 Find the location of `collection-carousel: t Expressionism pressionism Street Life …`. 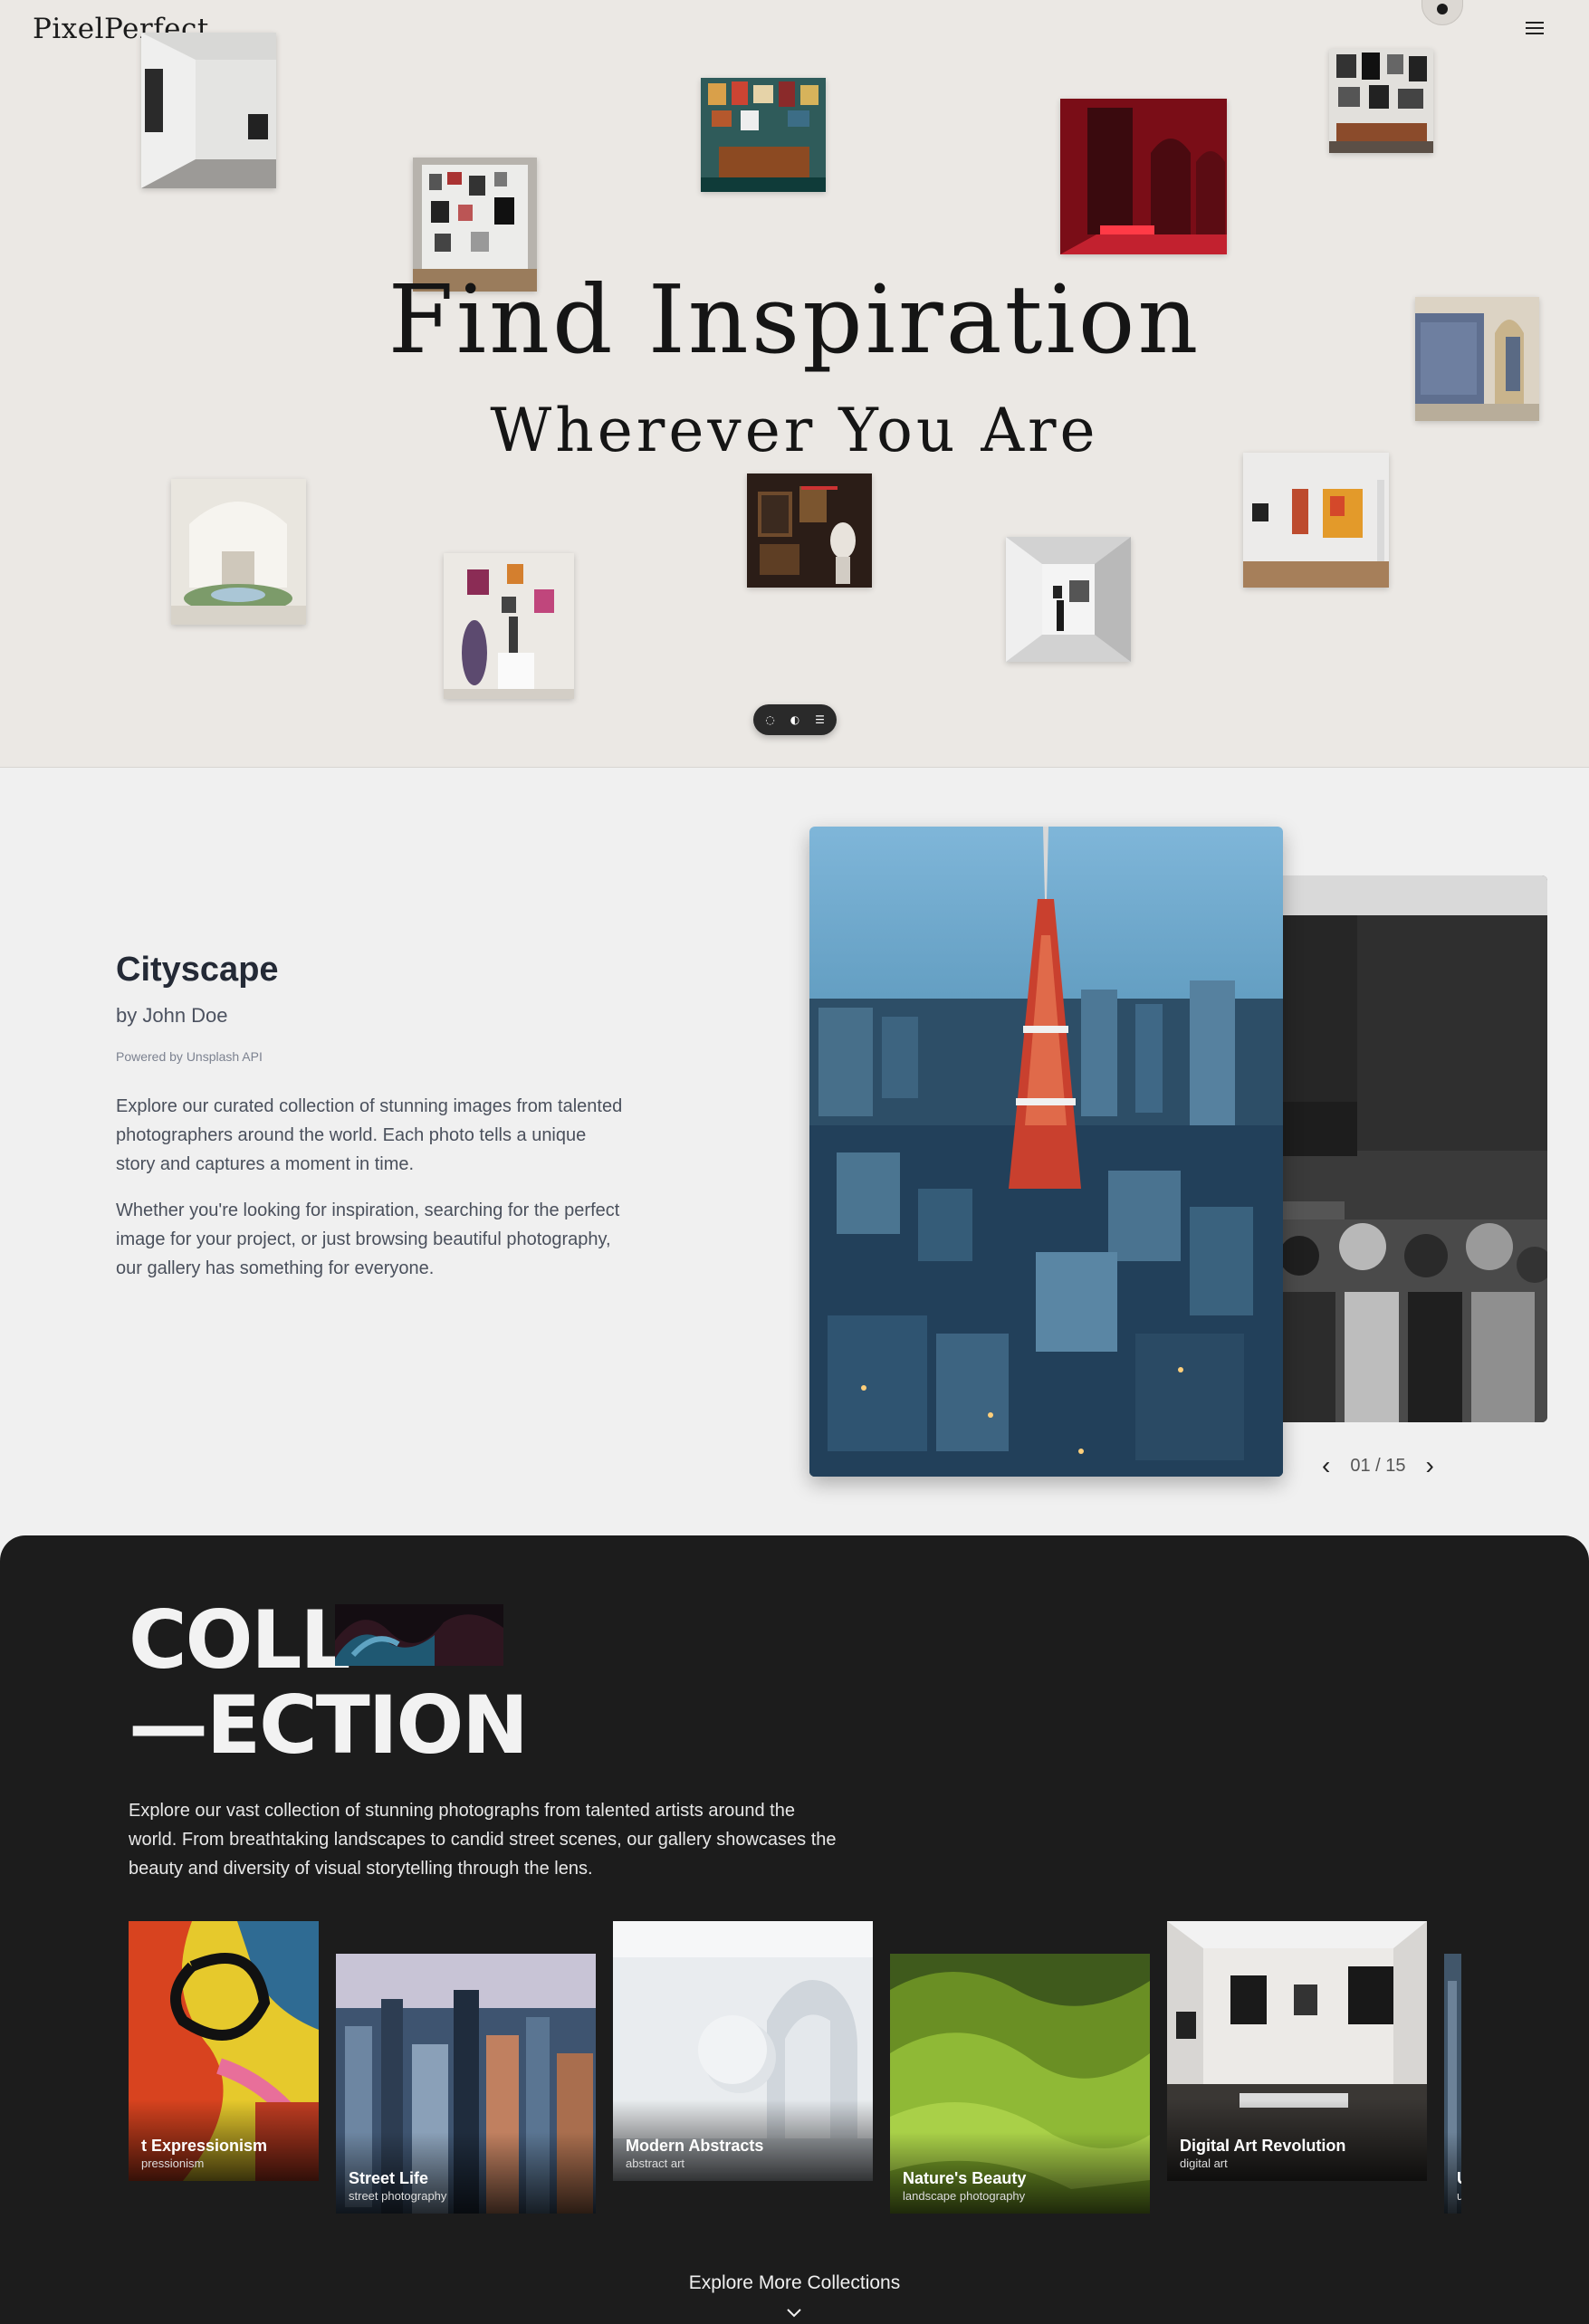

collection-carousel: t Expressionism pressionism Street Life … is located at coordinates (795, 2070).